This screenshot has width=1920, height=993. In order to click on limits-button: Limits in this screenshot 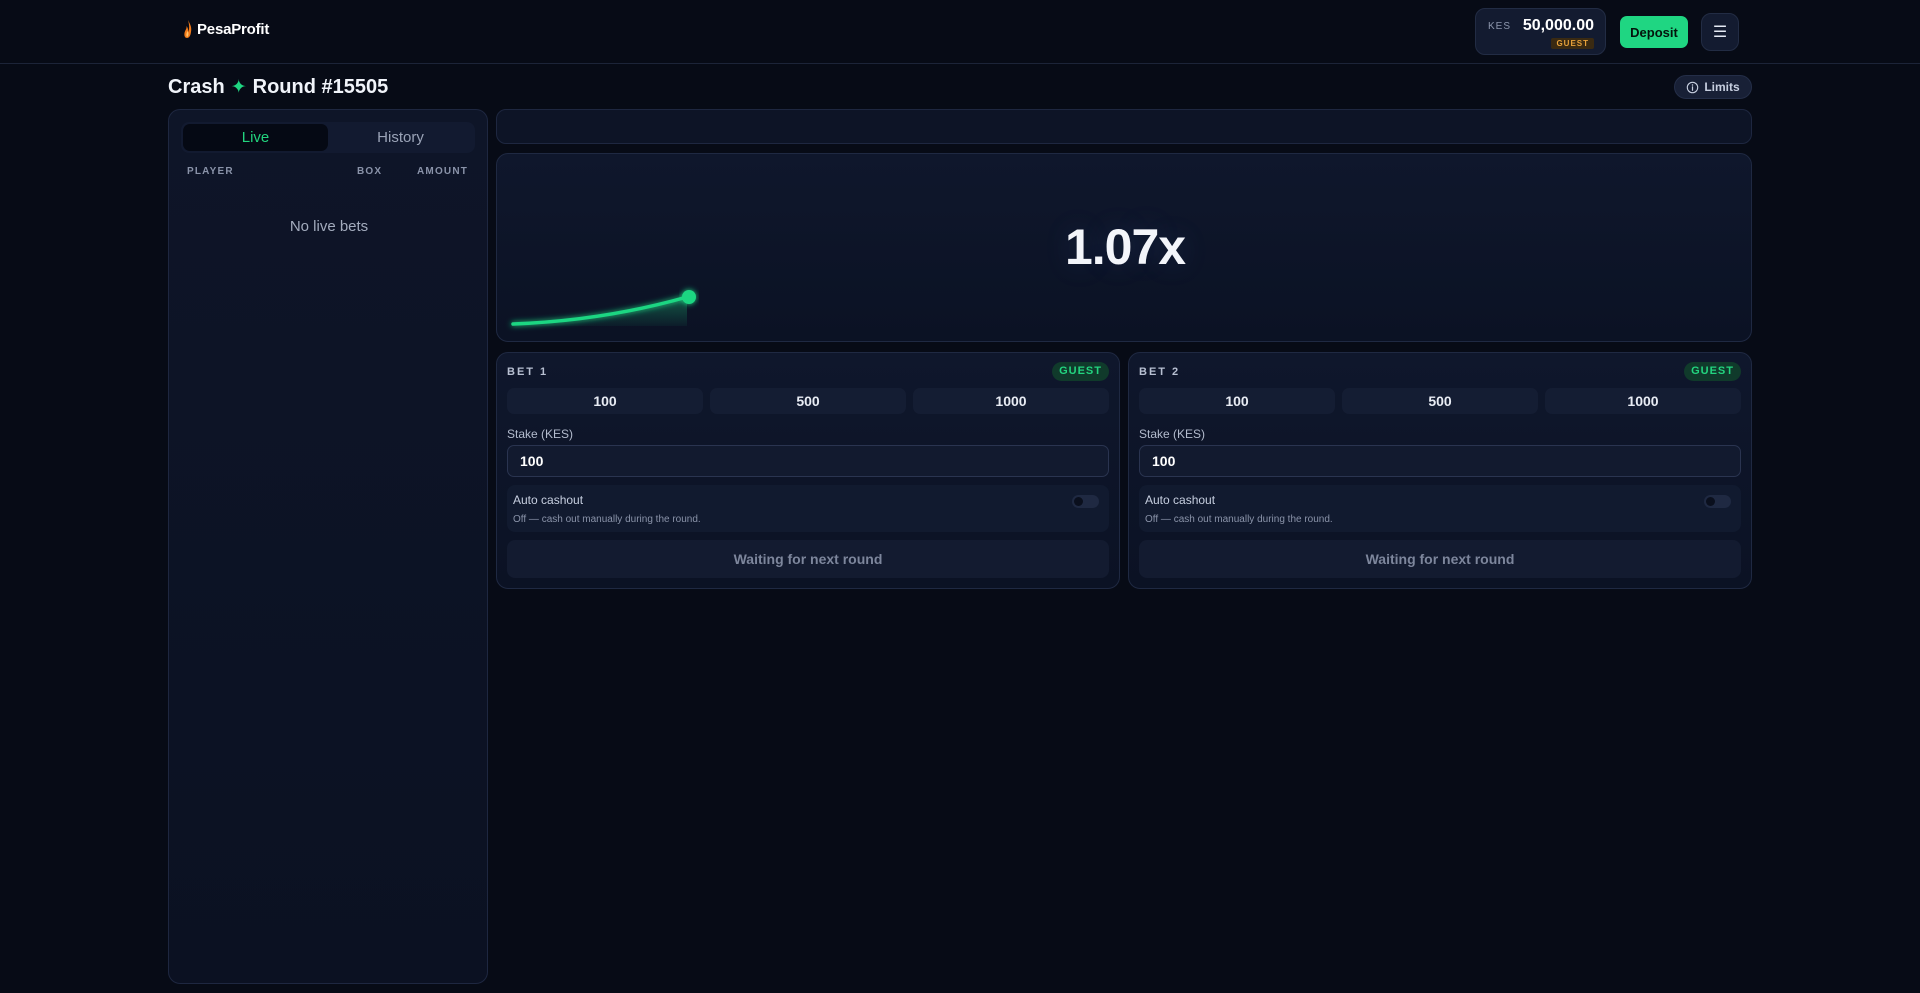, I will do `click(1713, 87)`.